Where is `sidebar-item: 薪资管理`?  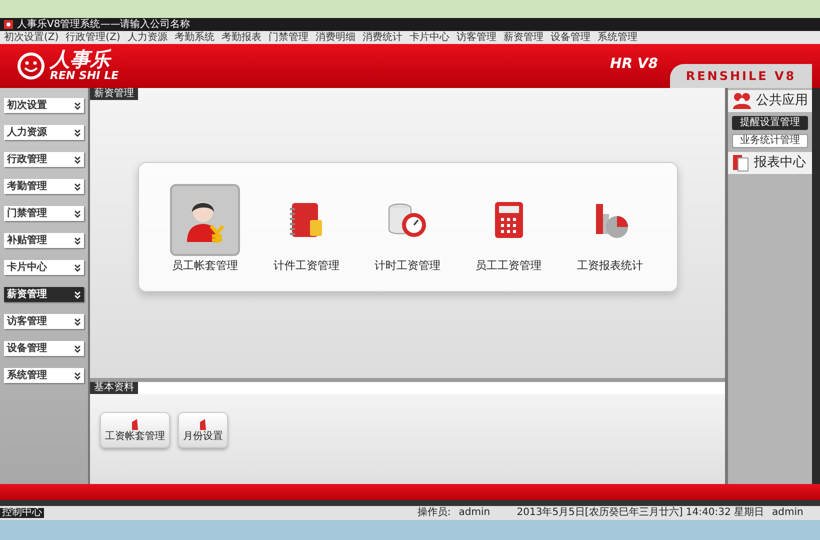
sidebar-item: 薪资管理 is located at coordinates (44, 294).